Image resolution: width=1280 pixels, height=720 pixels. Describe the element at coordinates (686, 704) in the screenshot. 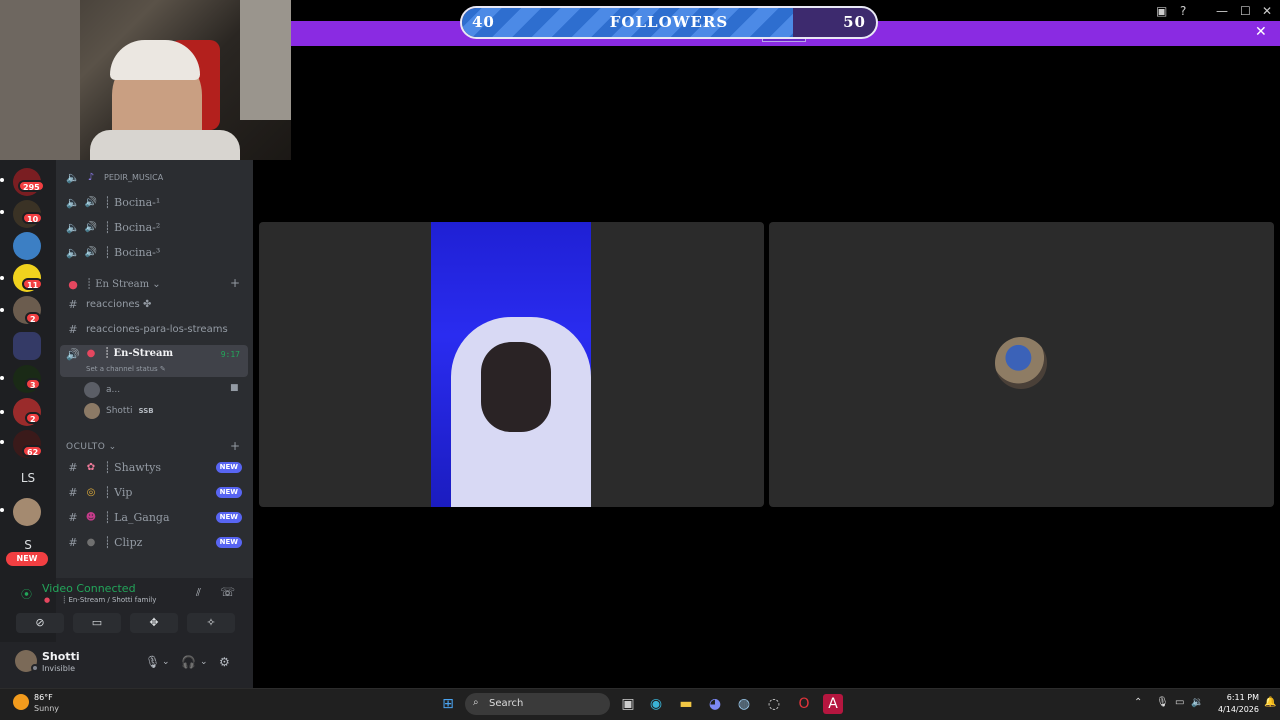

I see `file-explorer-icon: ▬` at that location.